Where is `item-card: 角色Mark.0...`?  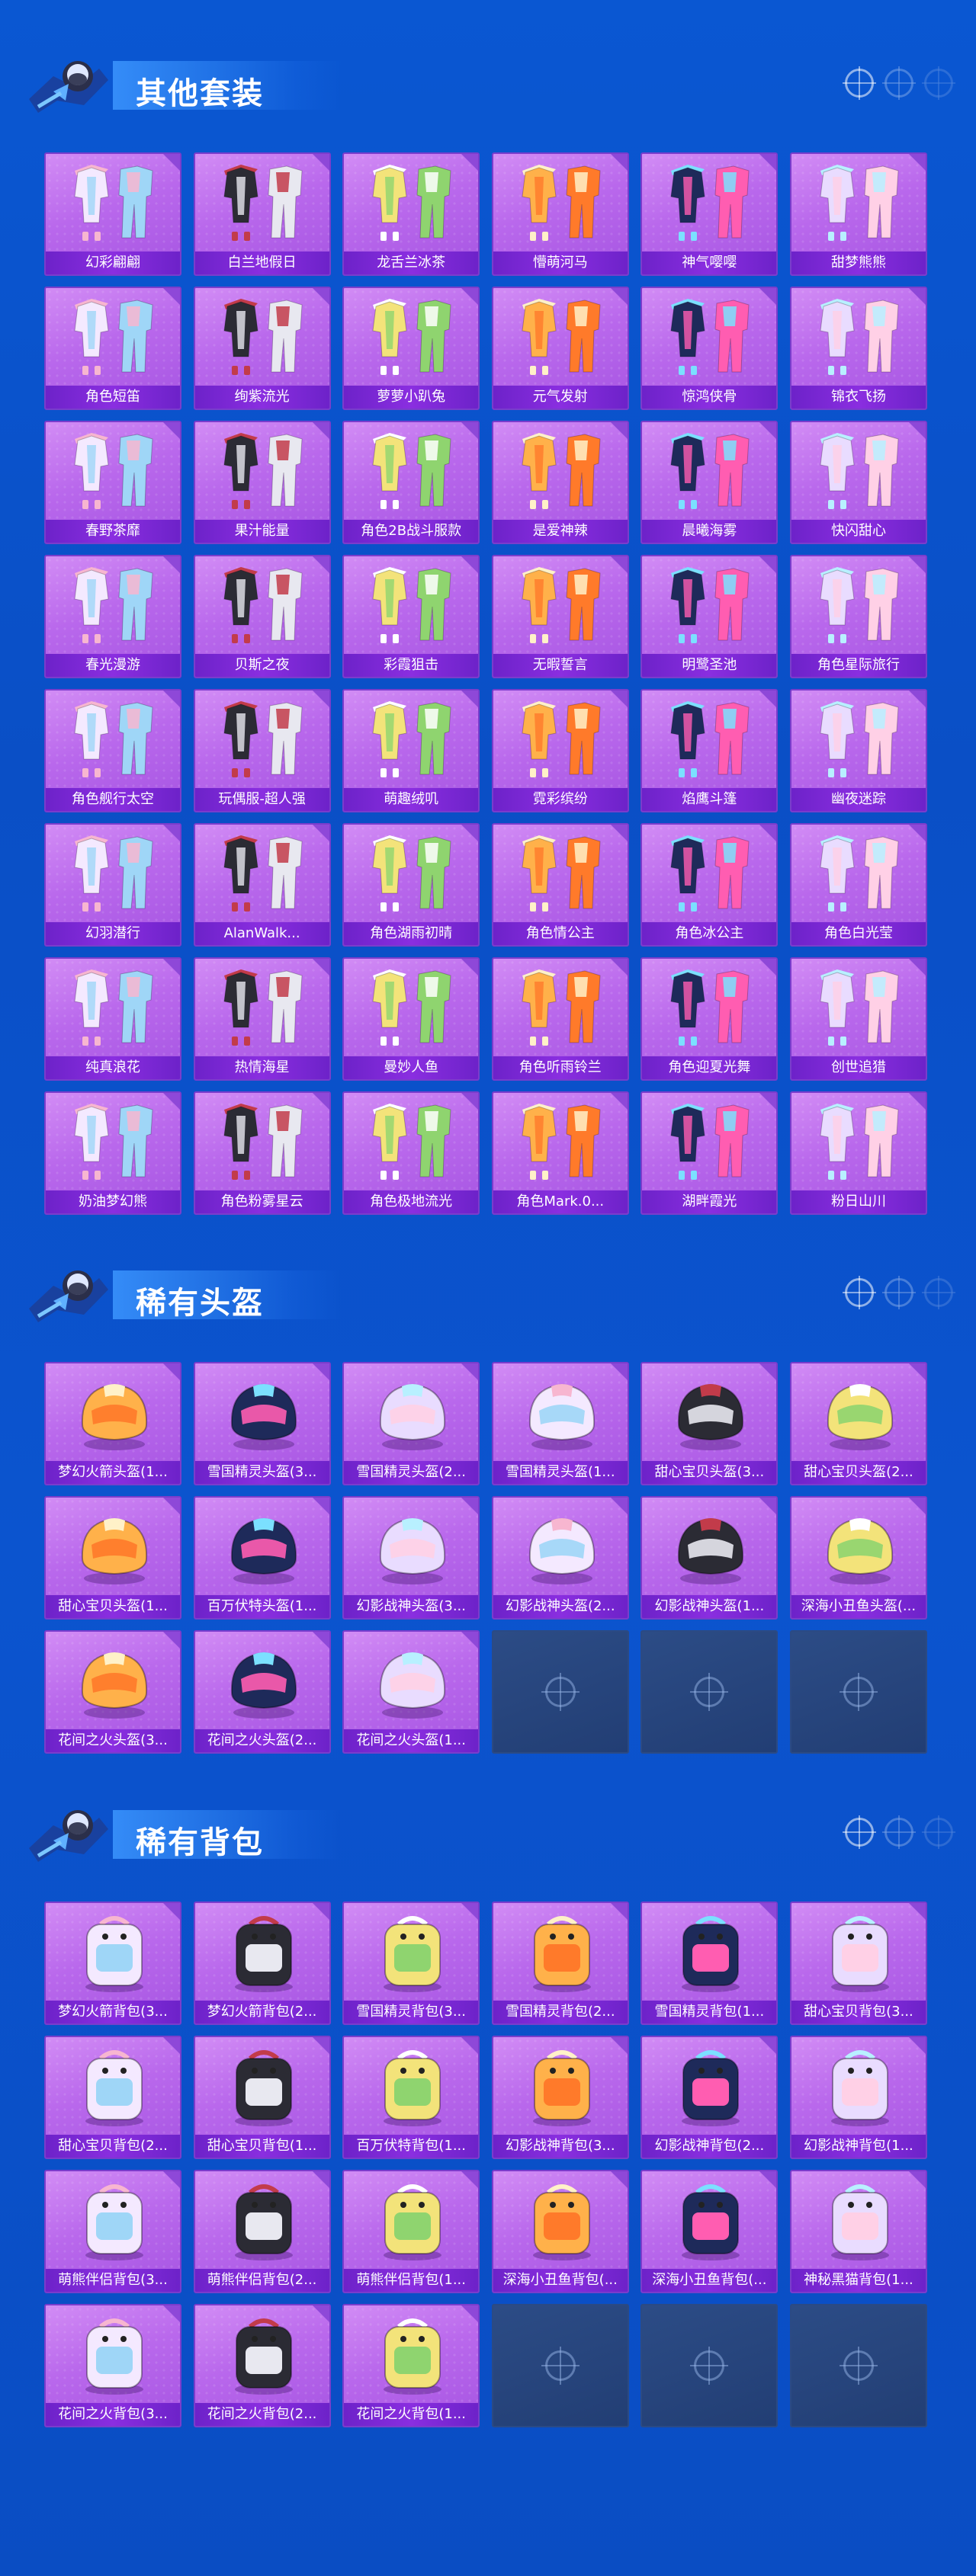 item-card: 角色Mark.0... is located at coordinates (560, 1153).